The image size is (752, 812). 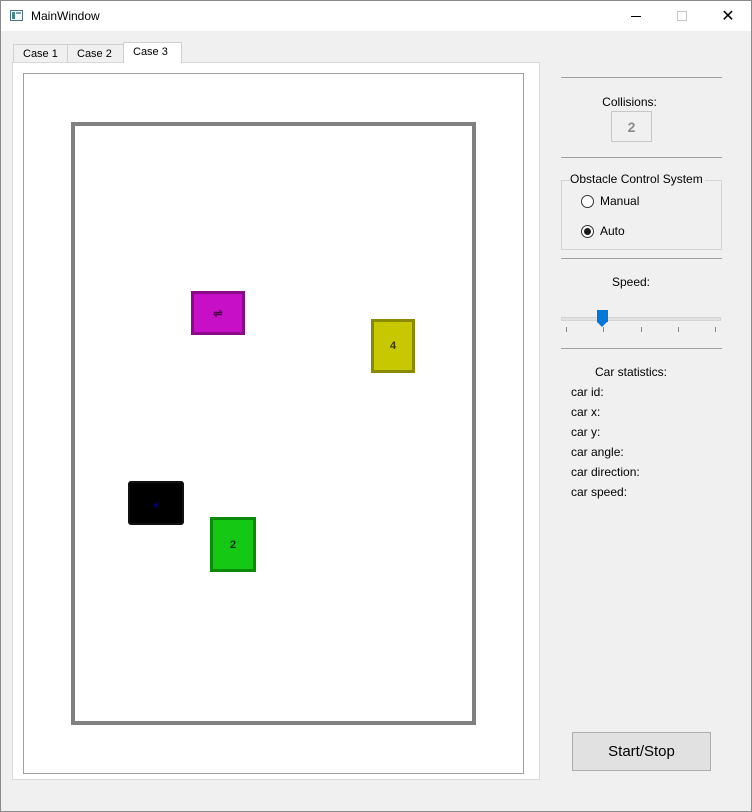 I want to click on radio-manual-label: Manual, so click(x=620, y=201).